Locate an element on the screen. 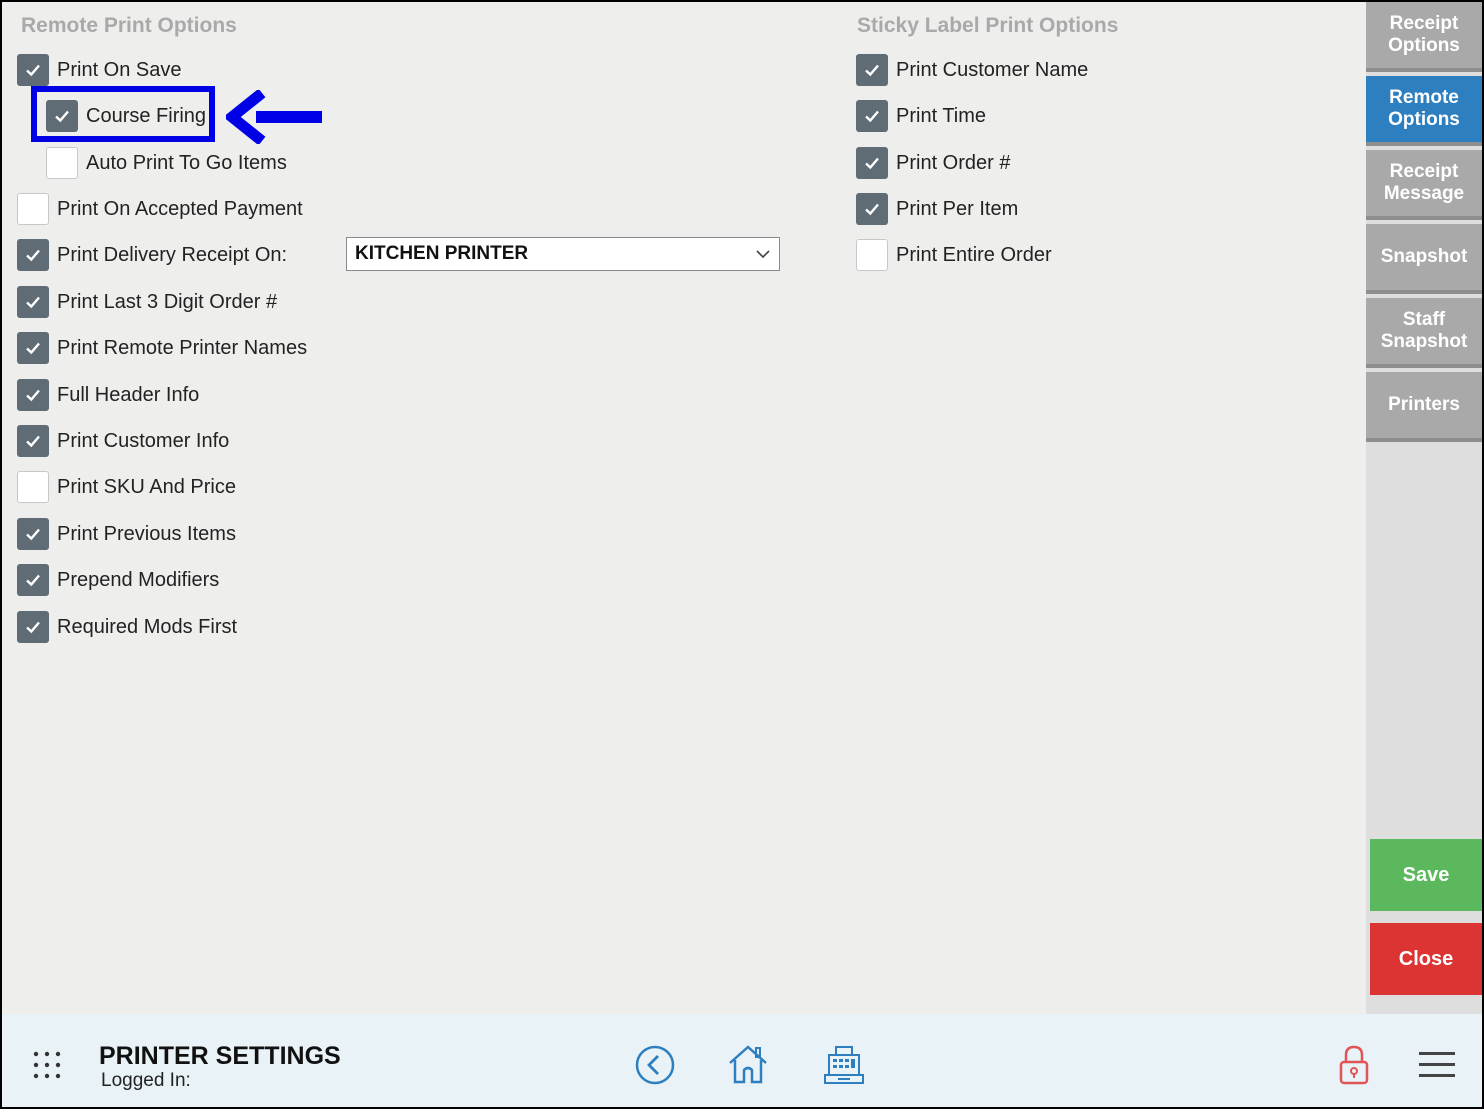 This screenshot has width=1484, height=1109. option-print-per-item: Print Per Item is located at coordinates (937, 209).